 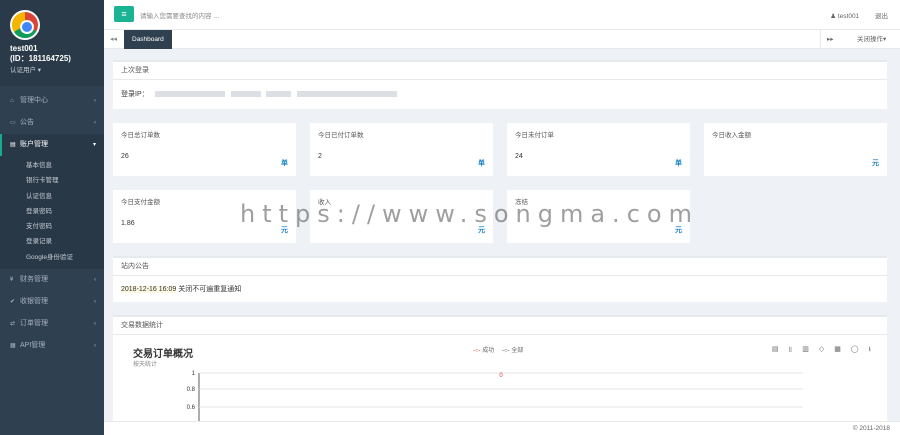 What do you see at coordinates (500, 71) in the screenshot?
I see `panel-title: 上次登录` at bounding box center [500, 71].